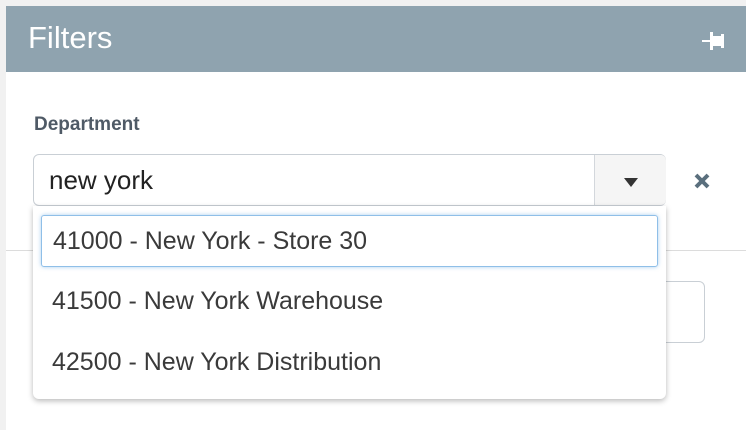 The width and height of the screenshot is (746, 430). I want to click on department-search-input, so click(319, 180).